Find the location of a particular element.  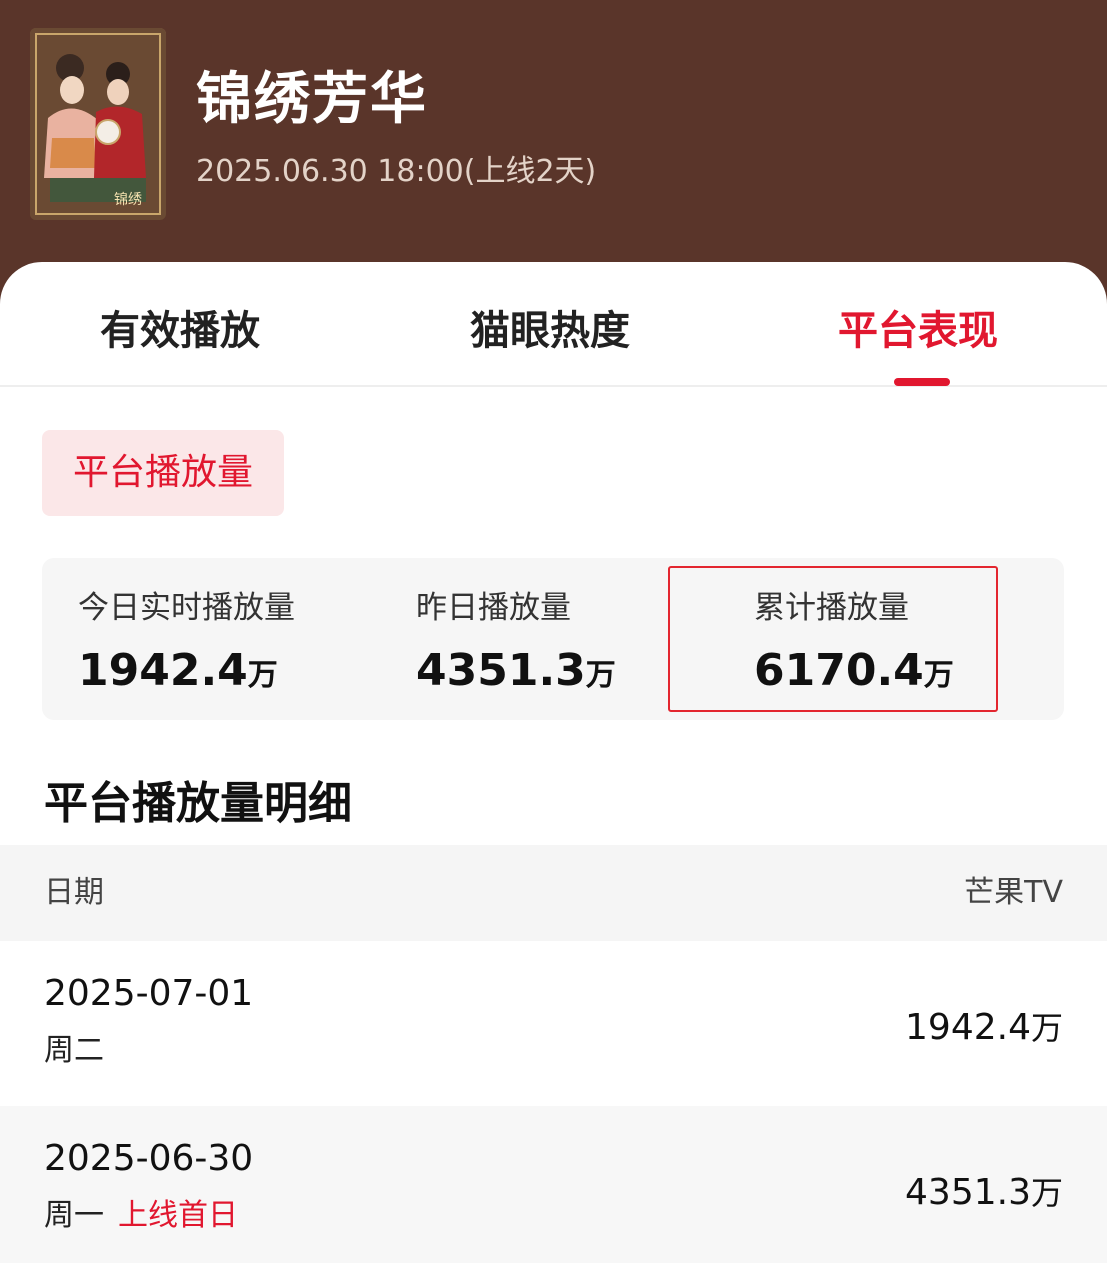

svg-text: 锦绣 is located at coordinates (128, 199).